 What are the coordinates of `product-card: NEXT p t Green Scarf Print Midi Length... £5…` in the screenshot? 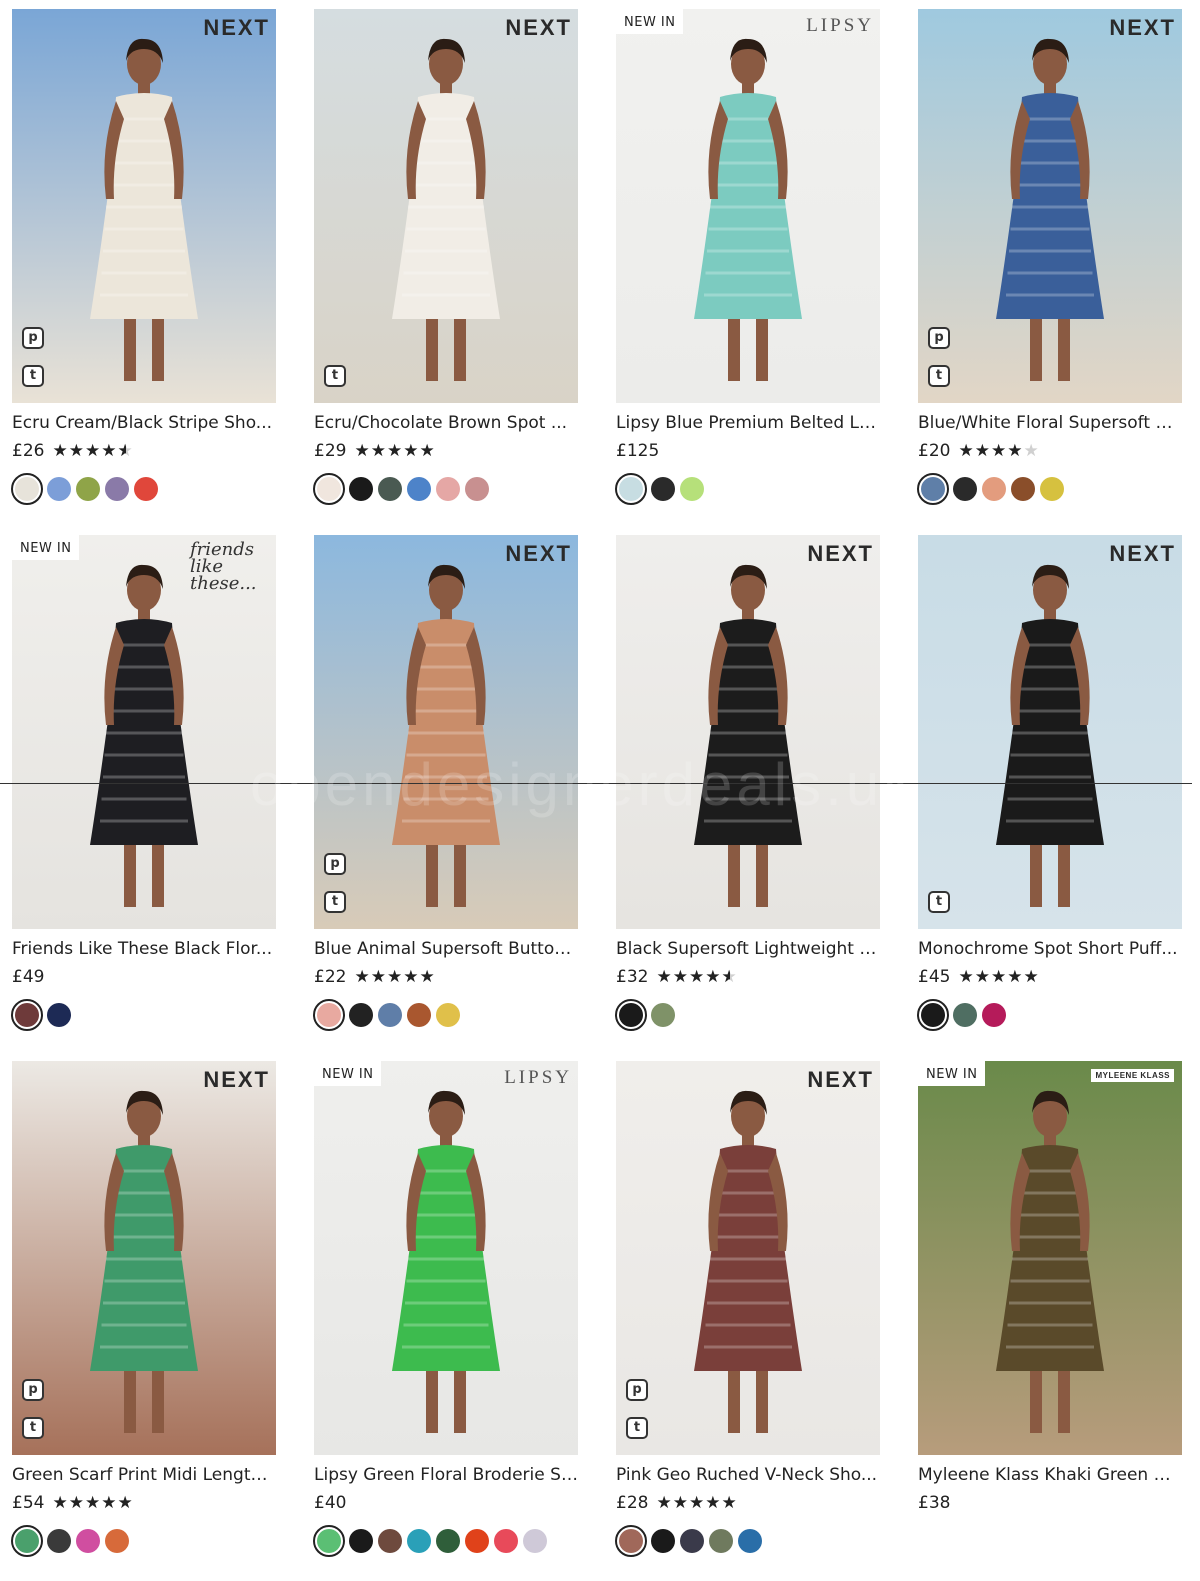 It's located at (143, 1316).